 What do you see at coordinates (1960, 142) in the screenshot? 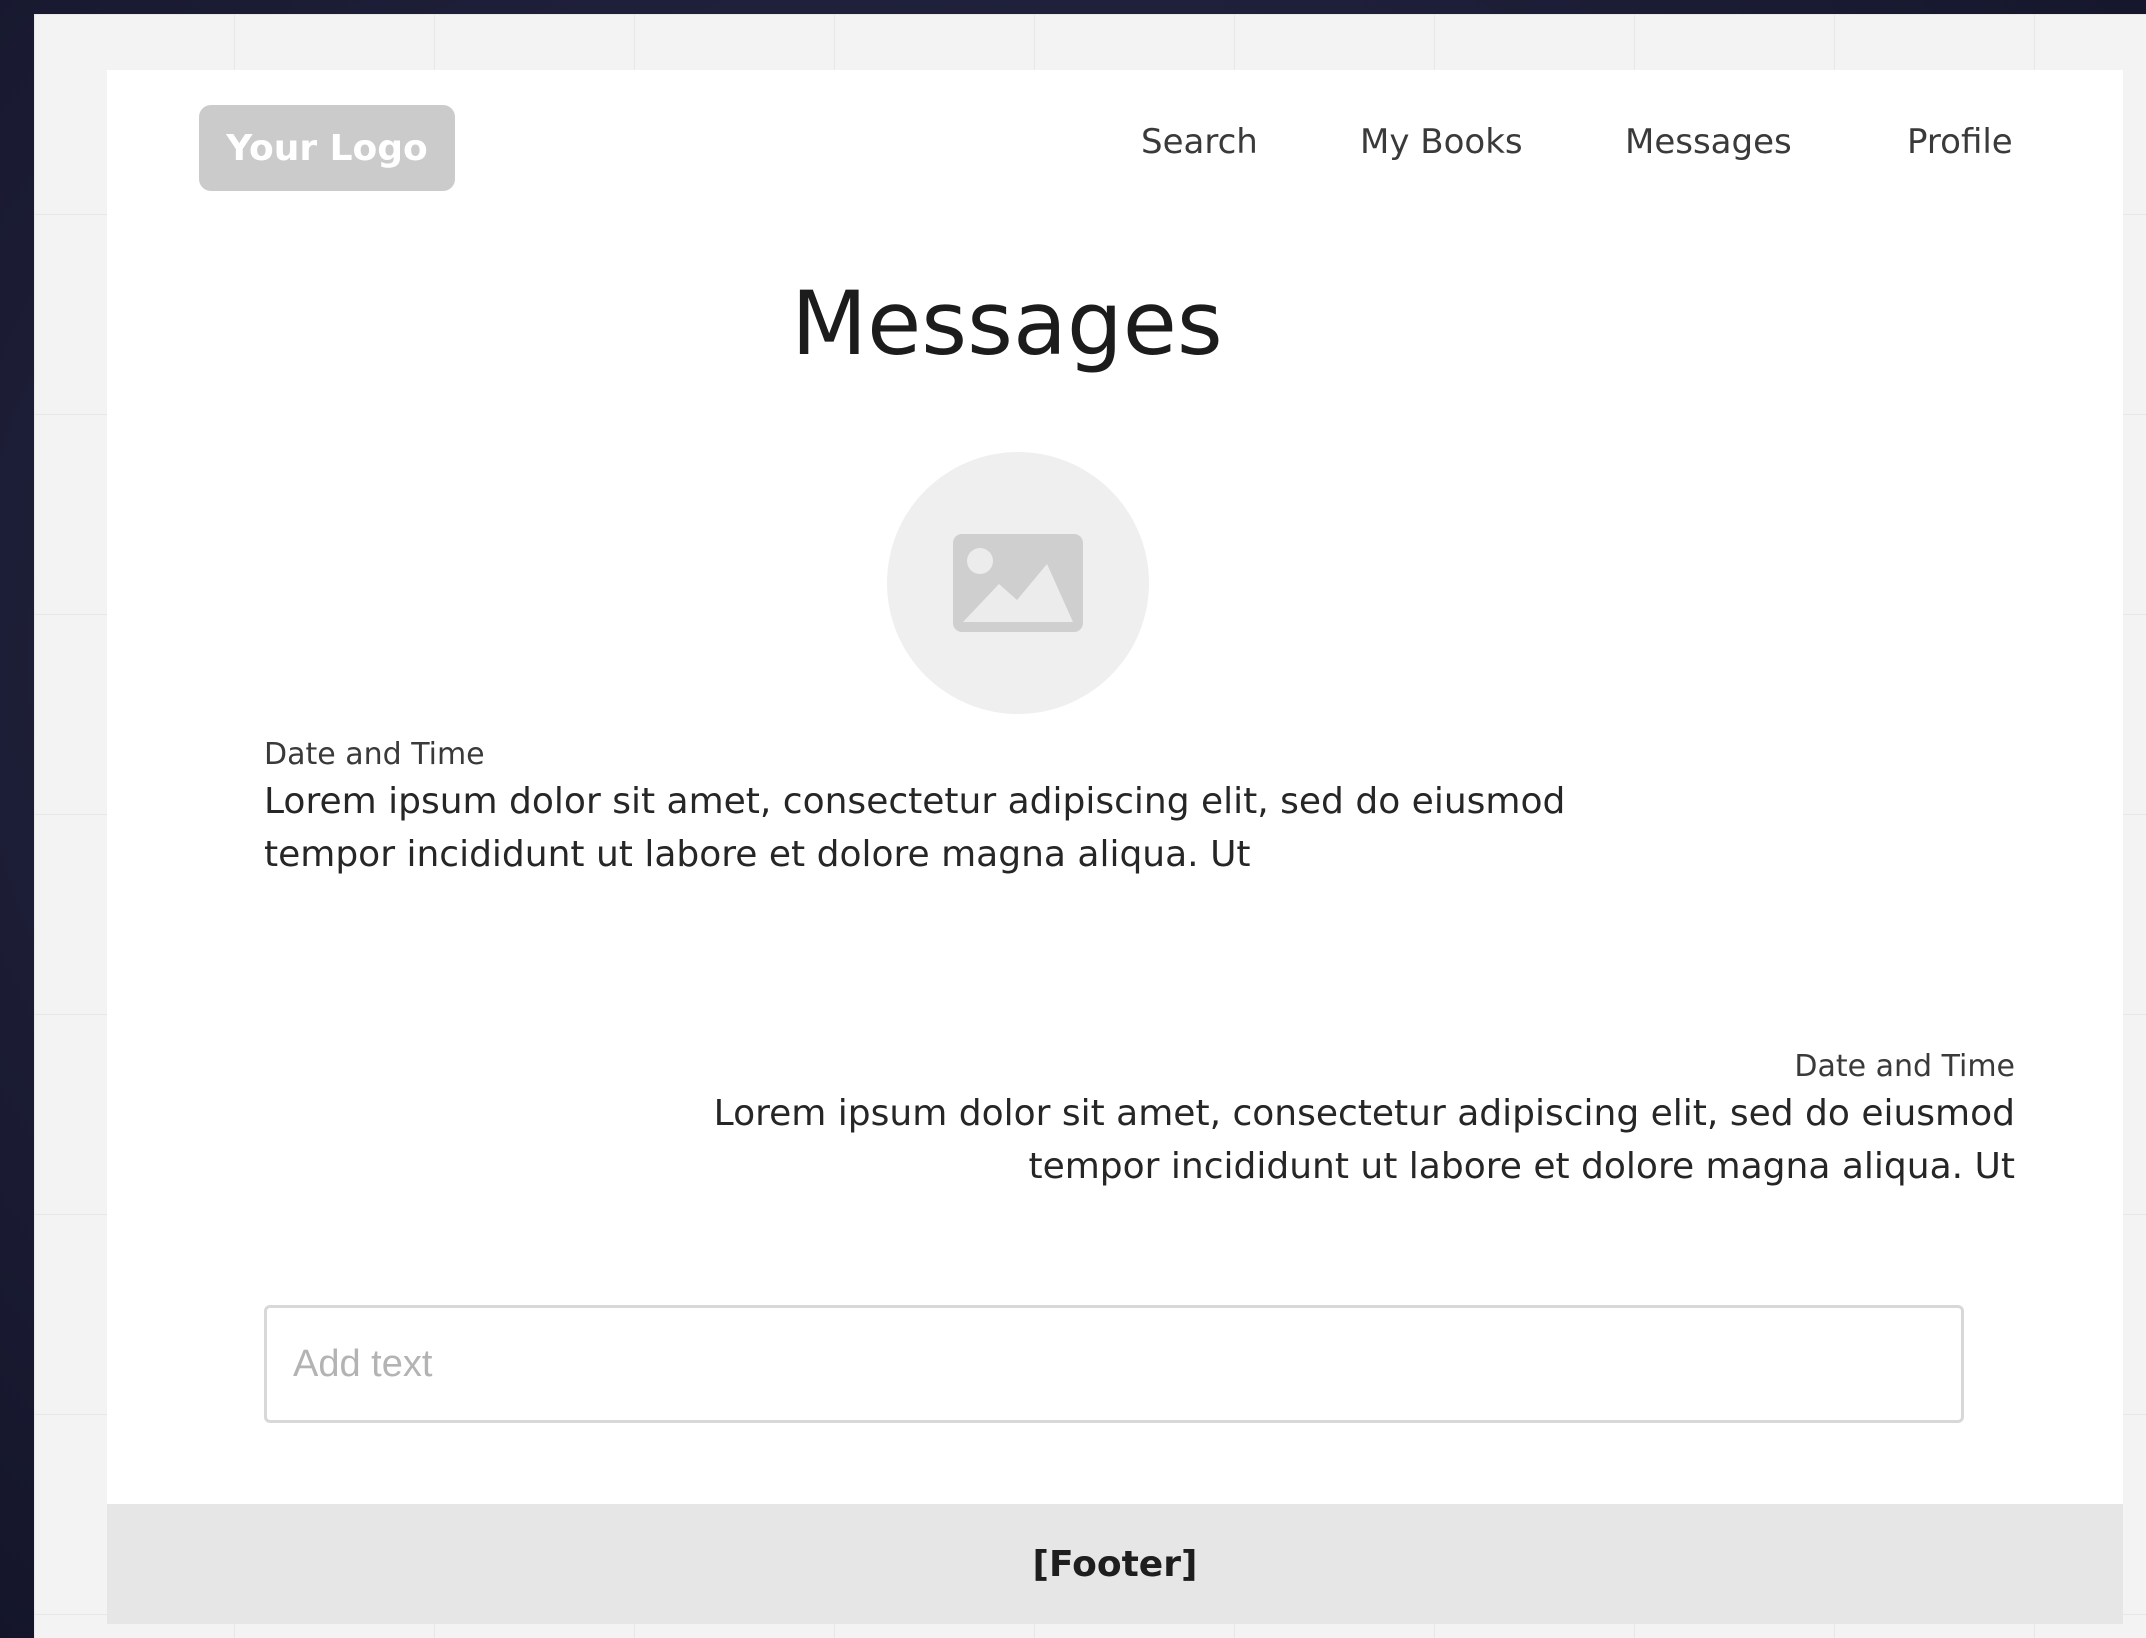
I see `nav-link-profile: Profile` at bounding box center [1960, 142].